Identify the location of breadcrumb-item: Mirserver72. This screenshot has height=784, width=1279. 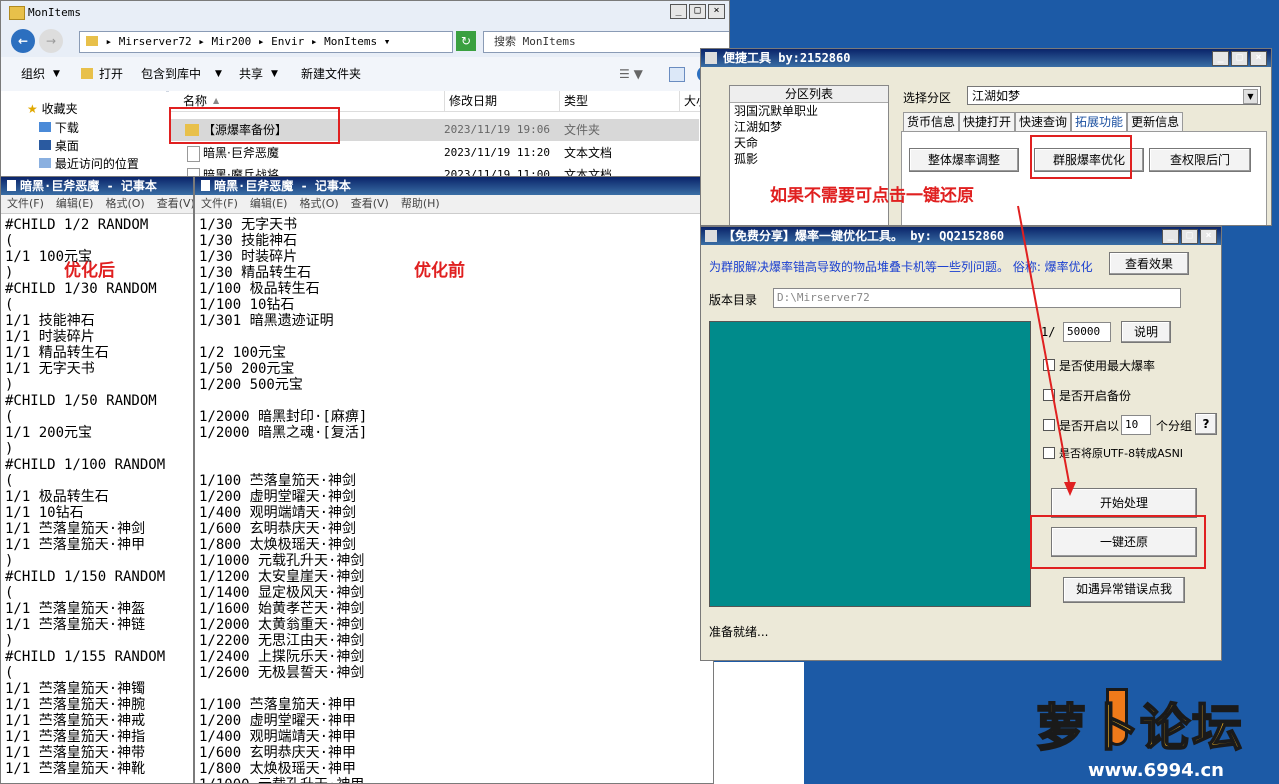
(155, 41).